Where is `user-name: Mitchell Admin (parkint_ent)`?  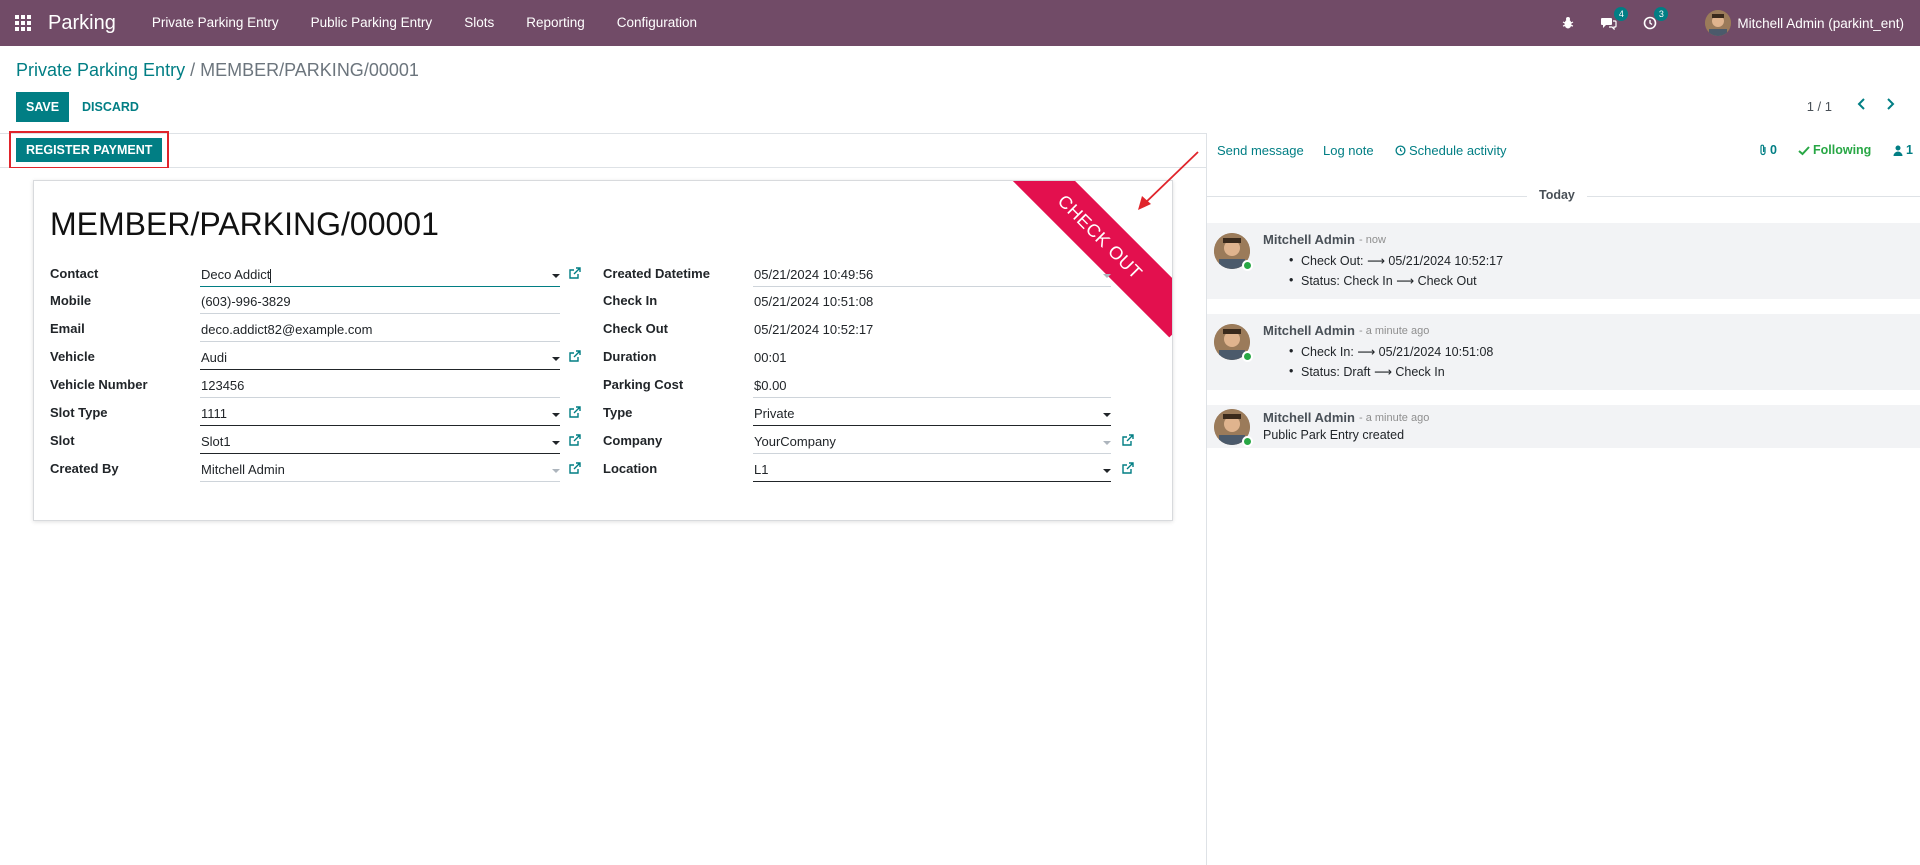
user-name: Mitchell Admin (parkint_ent) is located at coordinates (1820, 23).